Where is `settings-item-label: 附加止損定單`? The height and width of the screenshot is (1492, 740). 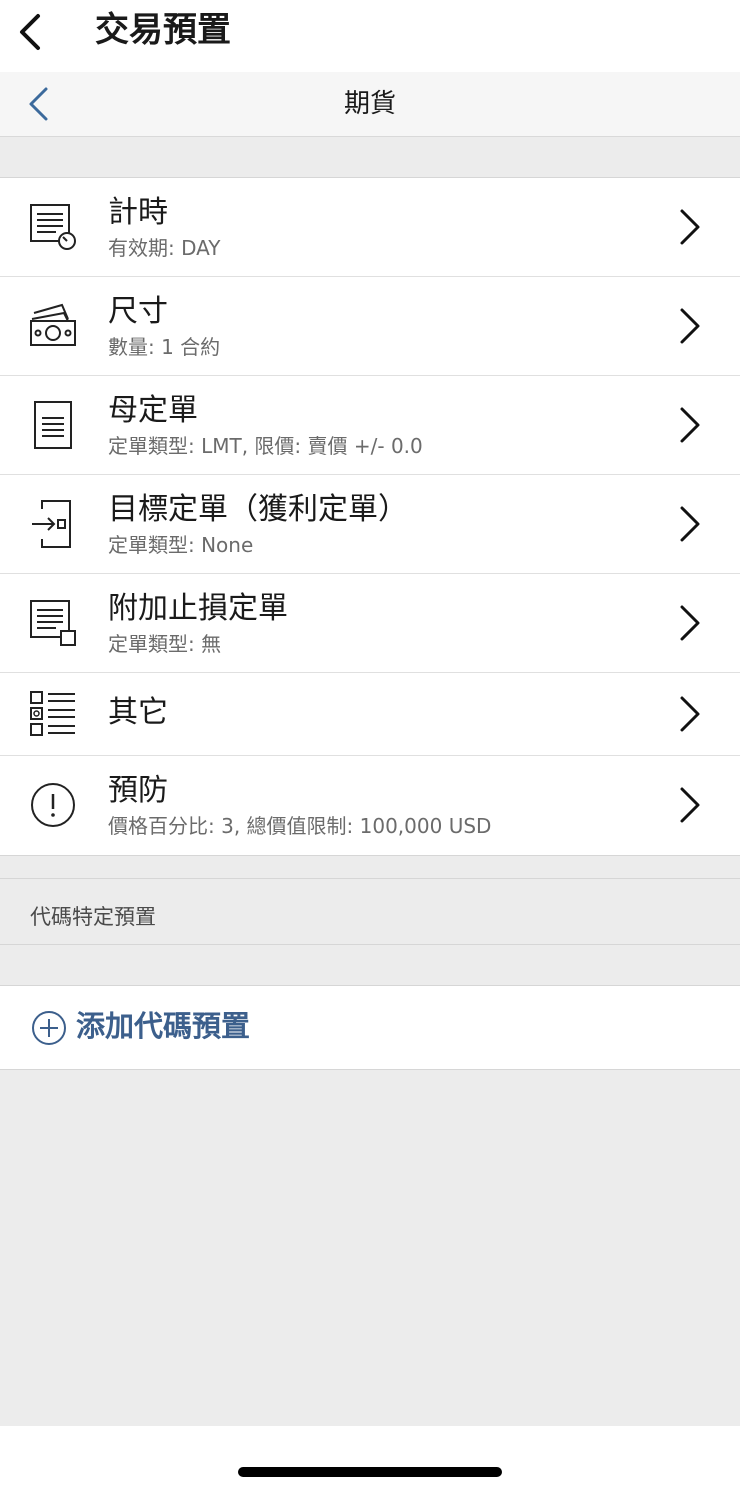 settings-item-label: 附加止損定單 is located at coordinates (198, 608).